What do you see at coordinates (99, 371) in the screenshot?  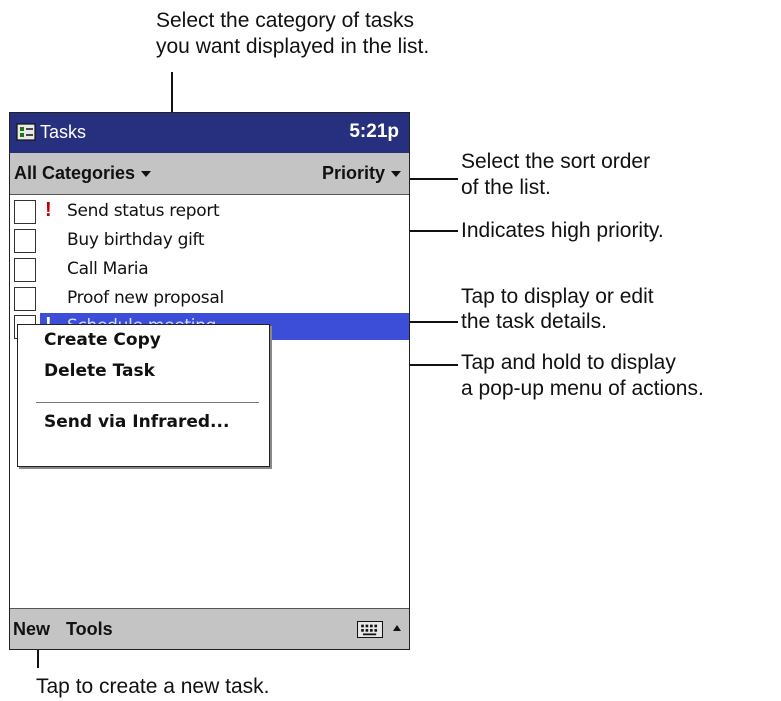 I see `menu-item-delete-task: Delete Task` at bounding box center [99, 371].